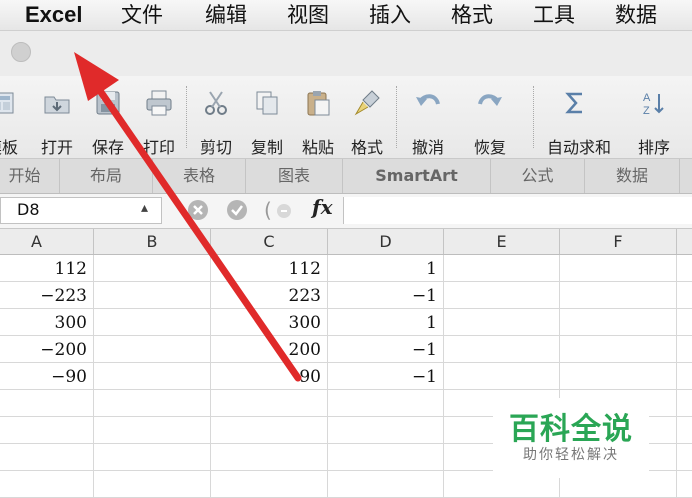 This screenshot has width=692, height=498. Describe the element at coordinates (108, 120) in the screenshot. I see `save-button: 保存` at that location.